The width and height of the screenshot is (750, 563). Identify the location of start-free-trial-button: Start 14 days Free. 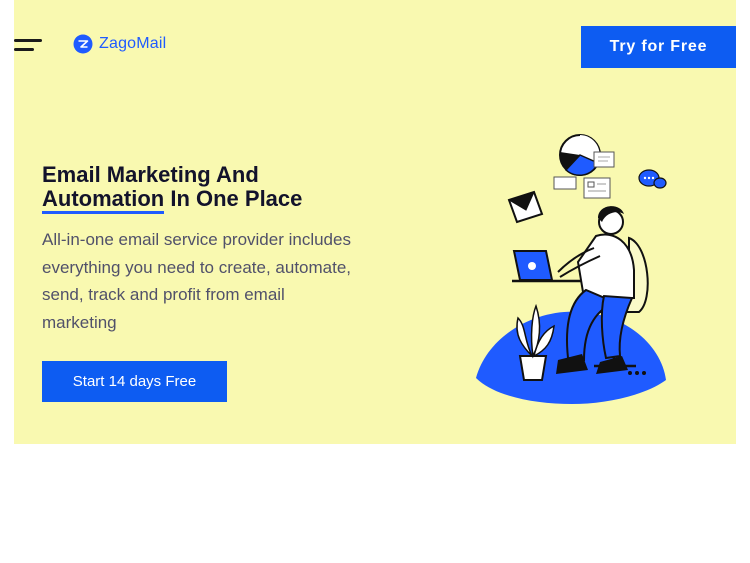
(134, 381).